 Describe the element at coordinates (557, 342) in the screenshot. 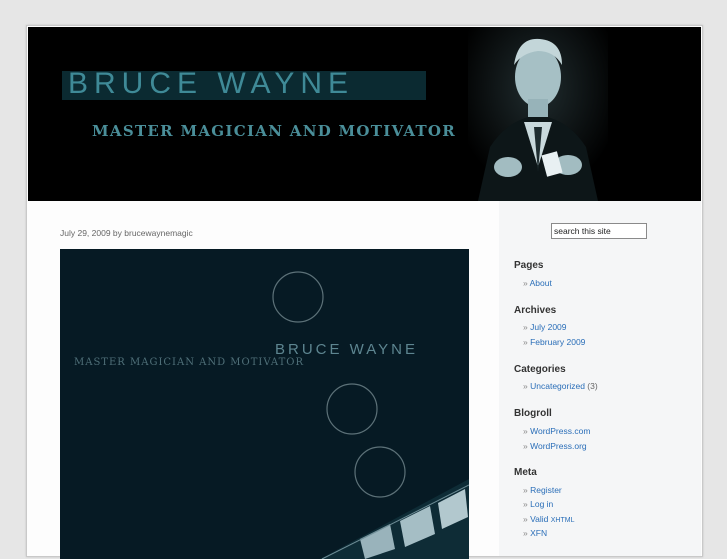

I see `sidebar-link-february-2009: February 2009` at that location.